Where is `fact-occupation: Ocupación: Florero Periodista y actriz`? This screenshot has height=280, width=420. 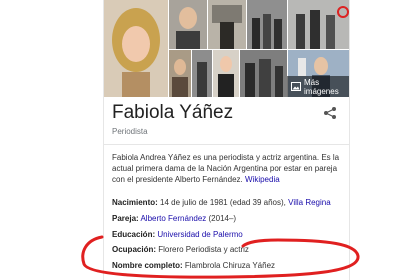
fact-occupation: Ocupación: Florero Periodista y actriz is located at coordinates (180, 249).